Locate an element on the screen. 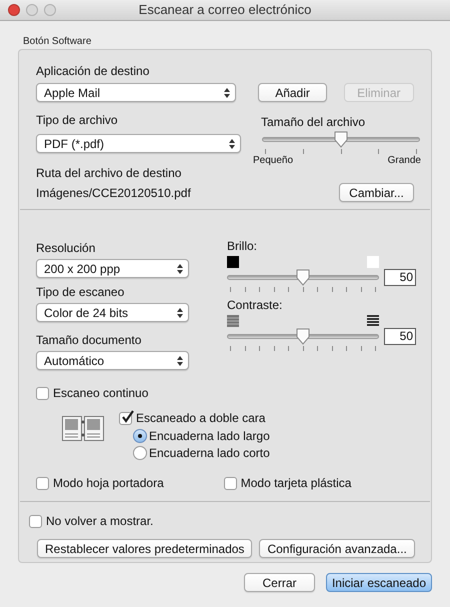  high-contrast-icon is located at coordinates (373, 321).